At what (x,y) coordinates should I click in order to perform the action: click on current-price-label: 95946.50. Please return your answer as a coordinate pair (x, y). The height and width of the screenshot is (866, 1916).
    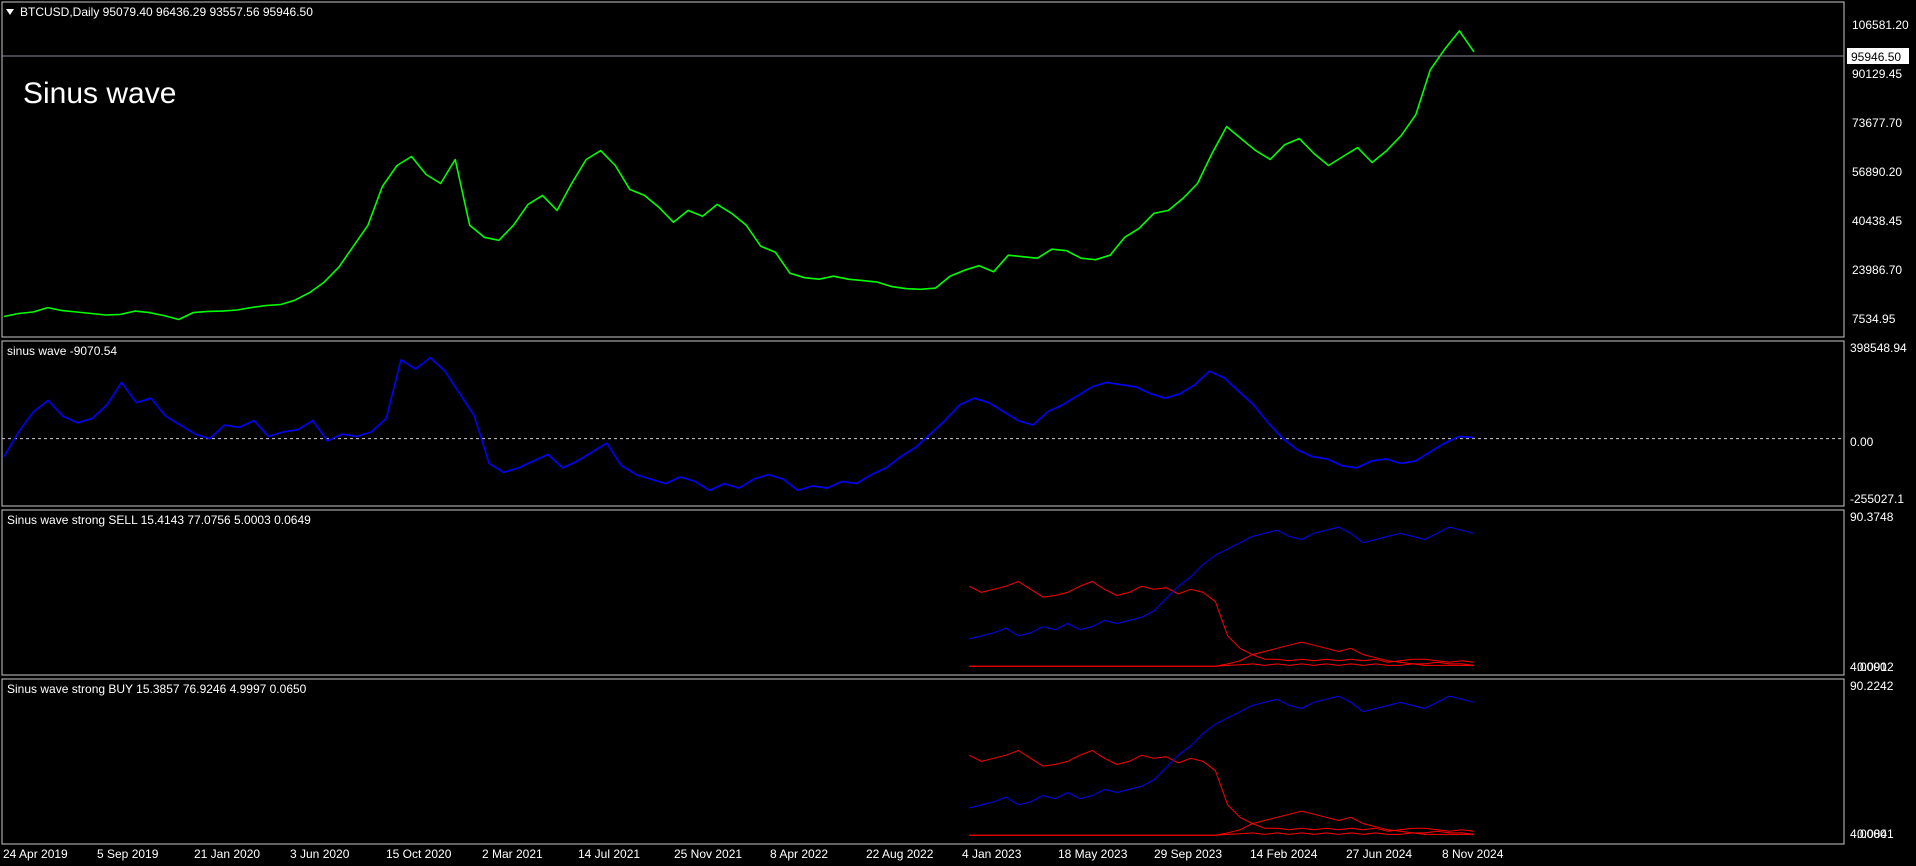
    Looking at the image, I should click on (1876, 57).